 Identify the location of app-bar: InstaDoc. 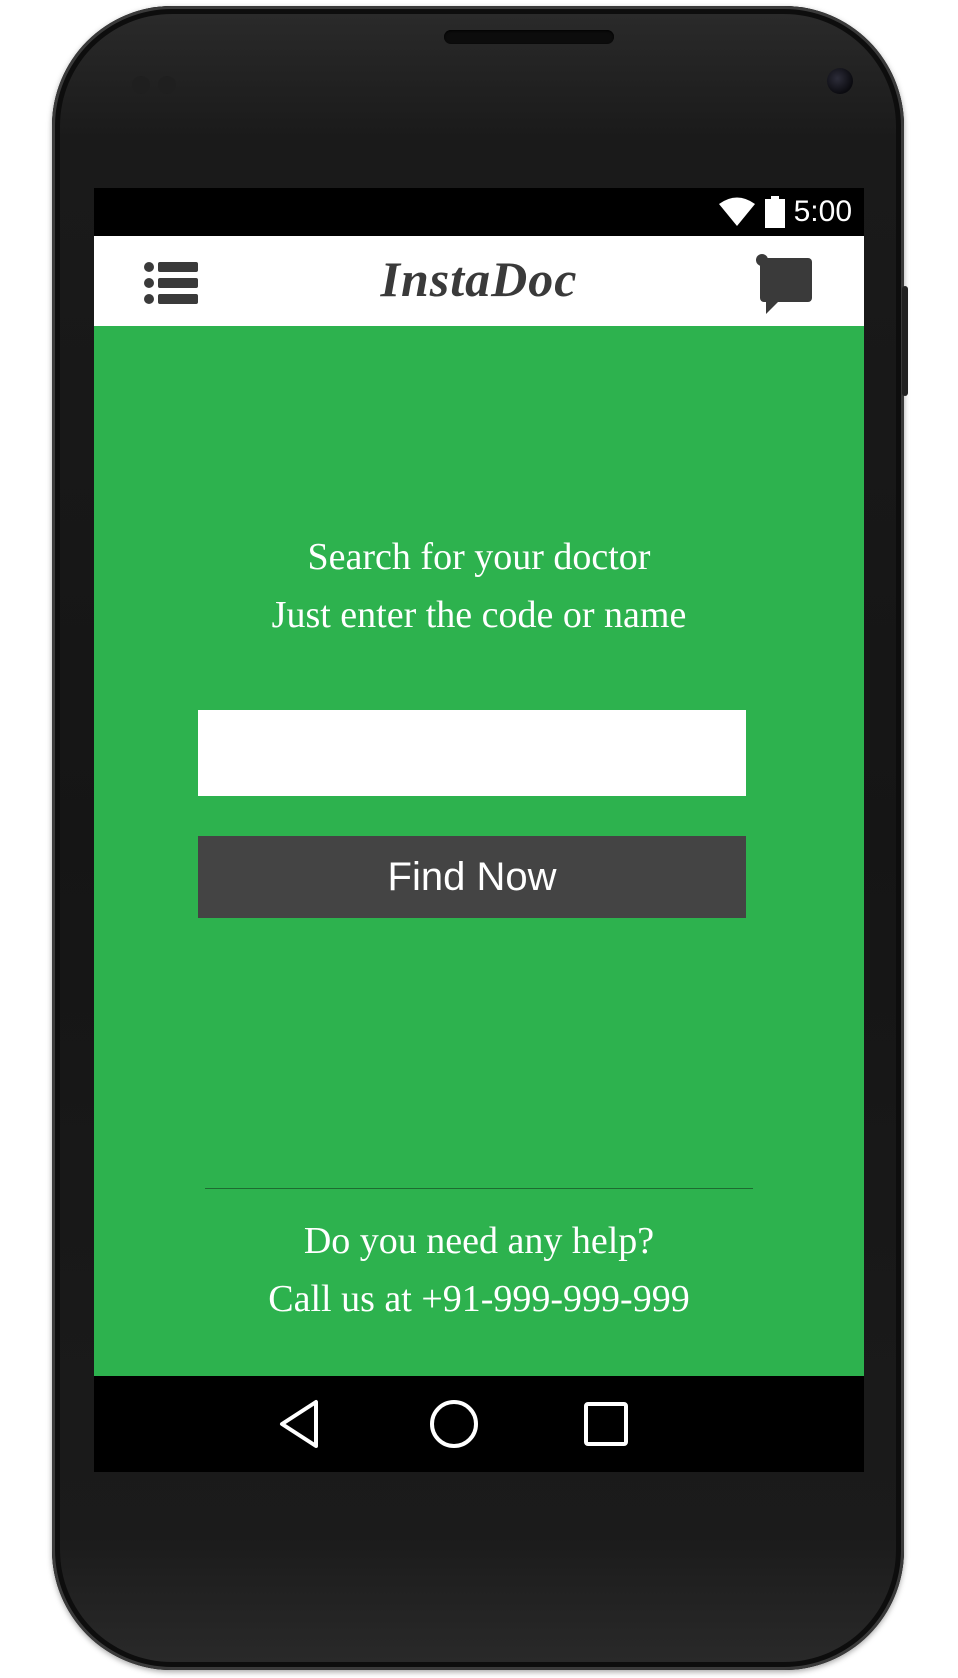
(479, 281).